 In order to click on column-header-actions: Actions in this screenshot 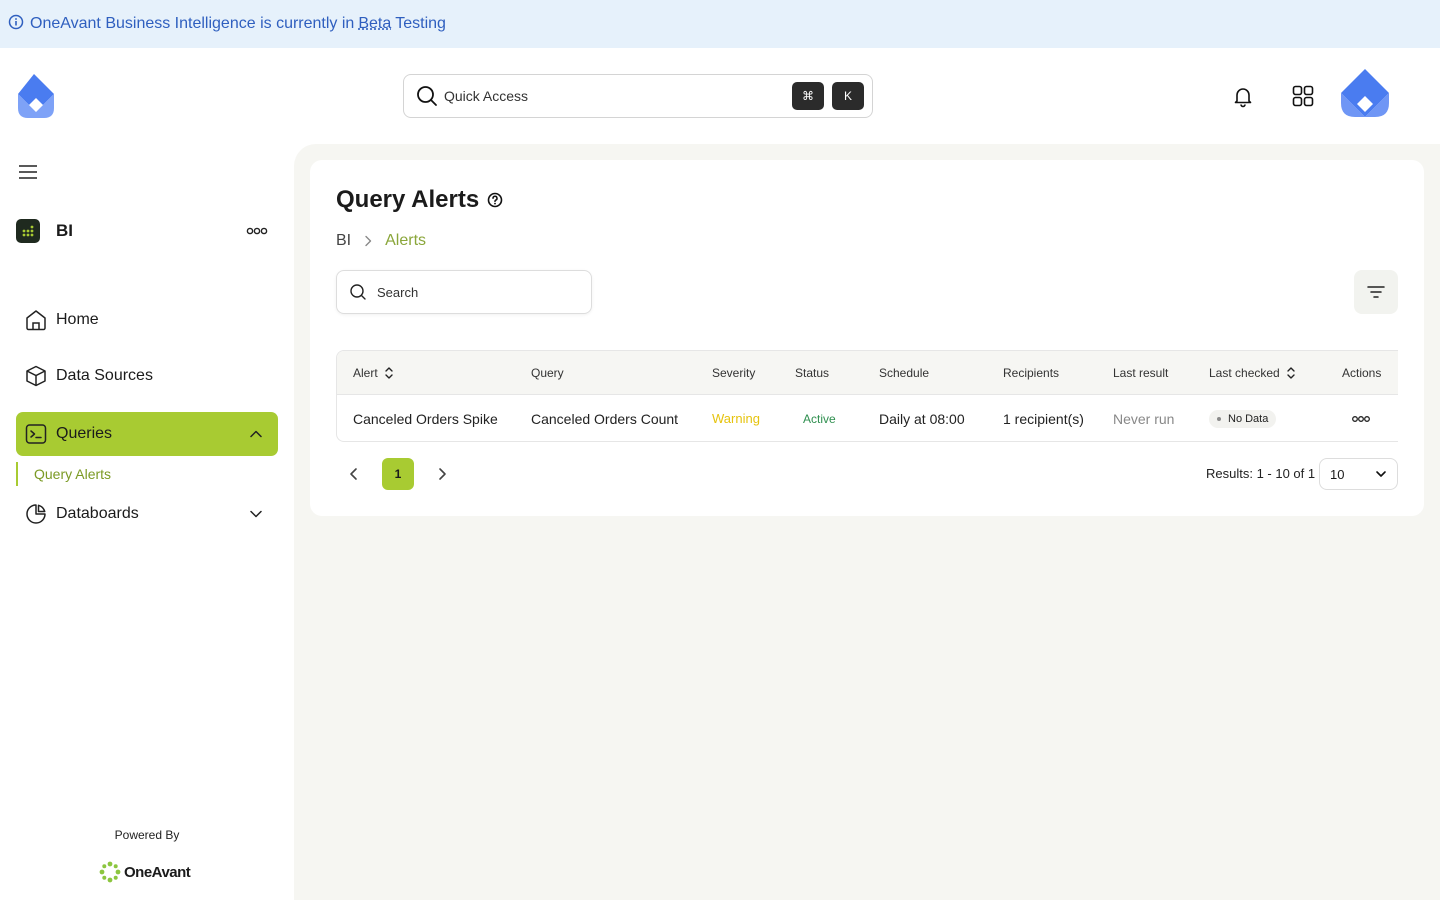, I will do `click(1362, 373)`.